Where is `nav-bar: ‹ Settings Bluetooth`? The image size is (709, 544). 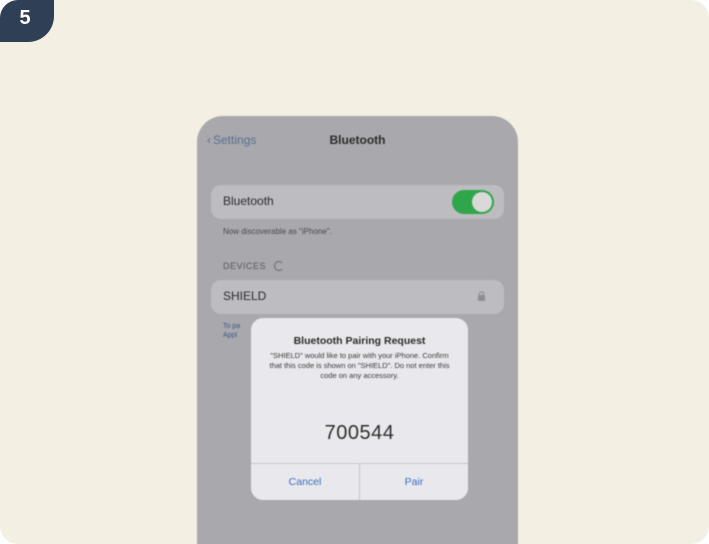
nav-bar: ‹ Settings Bluetooth is located at coordinates (357, 141).